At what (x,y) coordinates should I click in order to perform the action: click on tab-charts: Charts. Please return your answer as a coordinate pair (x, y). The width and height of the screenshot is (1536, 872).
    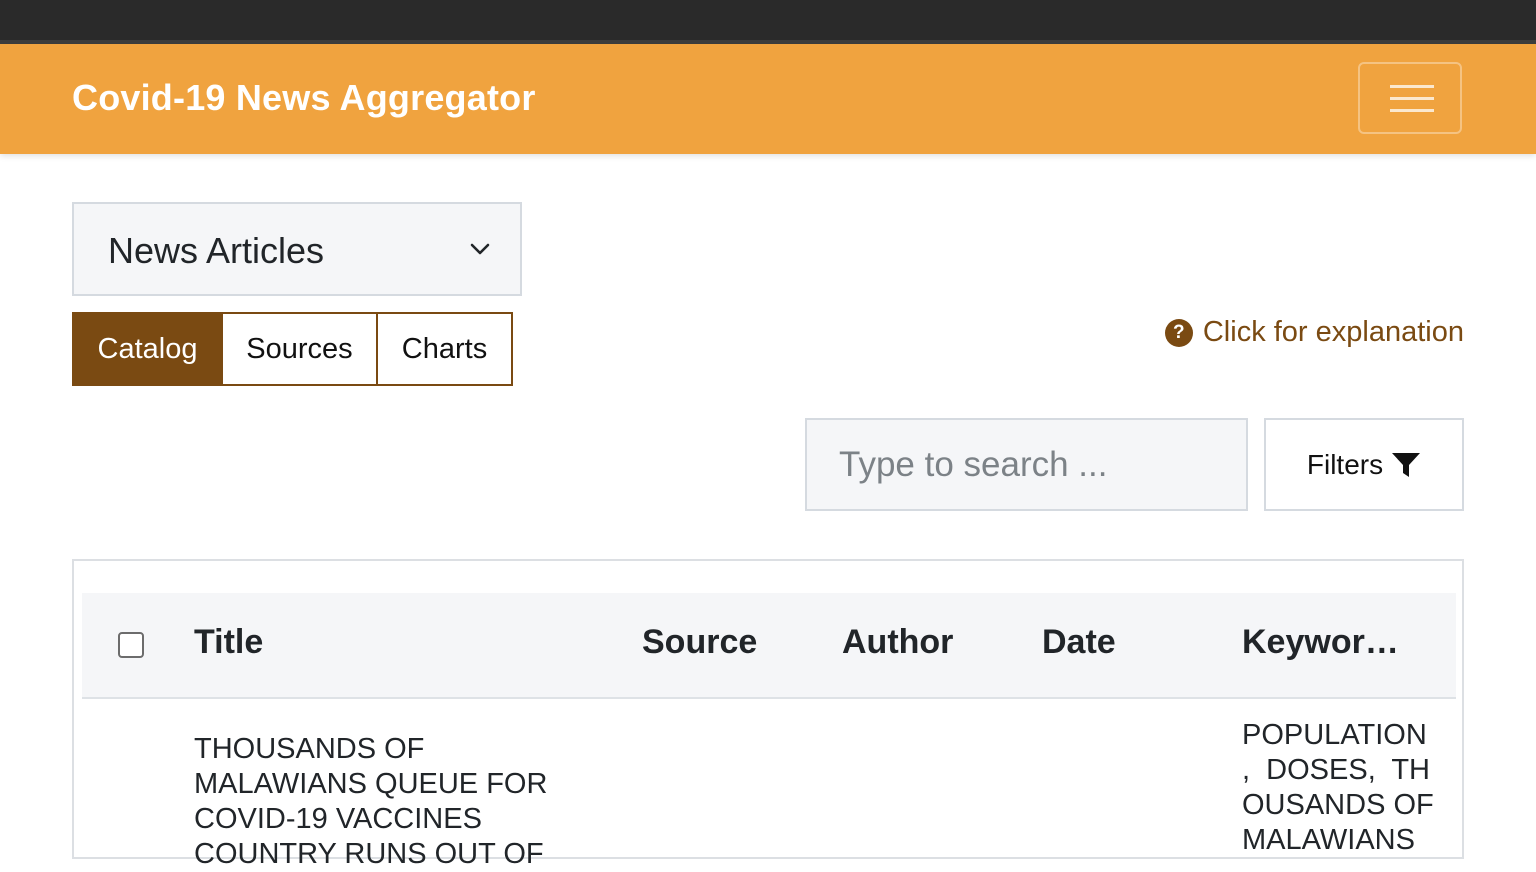
    Looking at the image, I should click on (444, 349).